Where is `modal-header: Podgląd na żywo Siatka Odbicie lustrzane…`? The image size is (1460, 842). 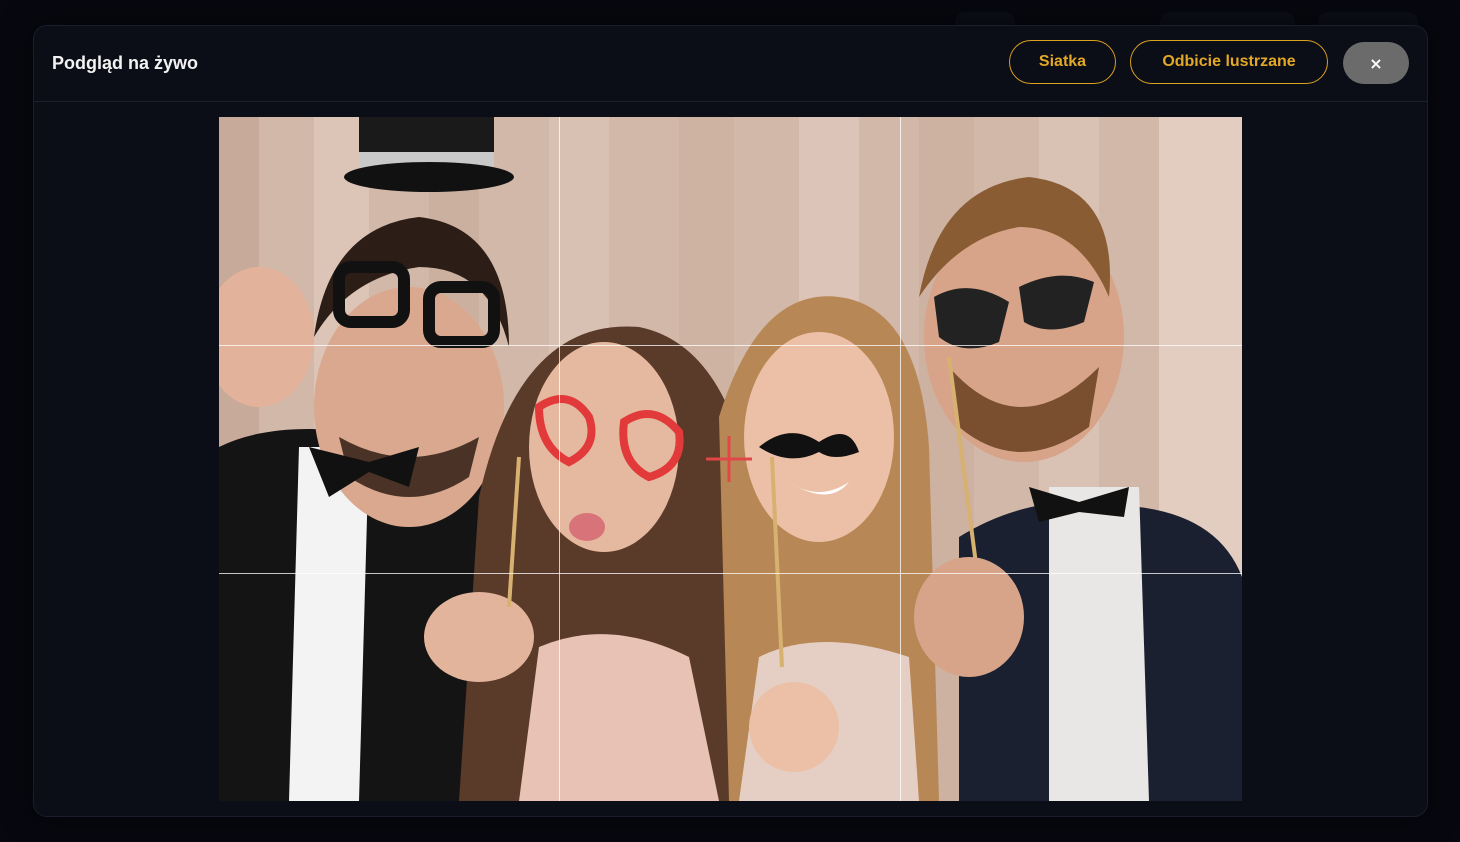 modal-header: Podgląd na żywo Siatka Odbicie lustrzane… is located at coordinates (730, 64).